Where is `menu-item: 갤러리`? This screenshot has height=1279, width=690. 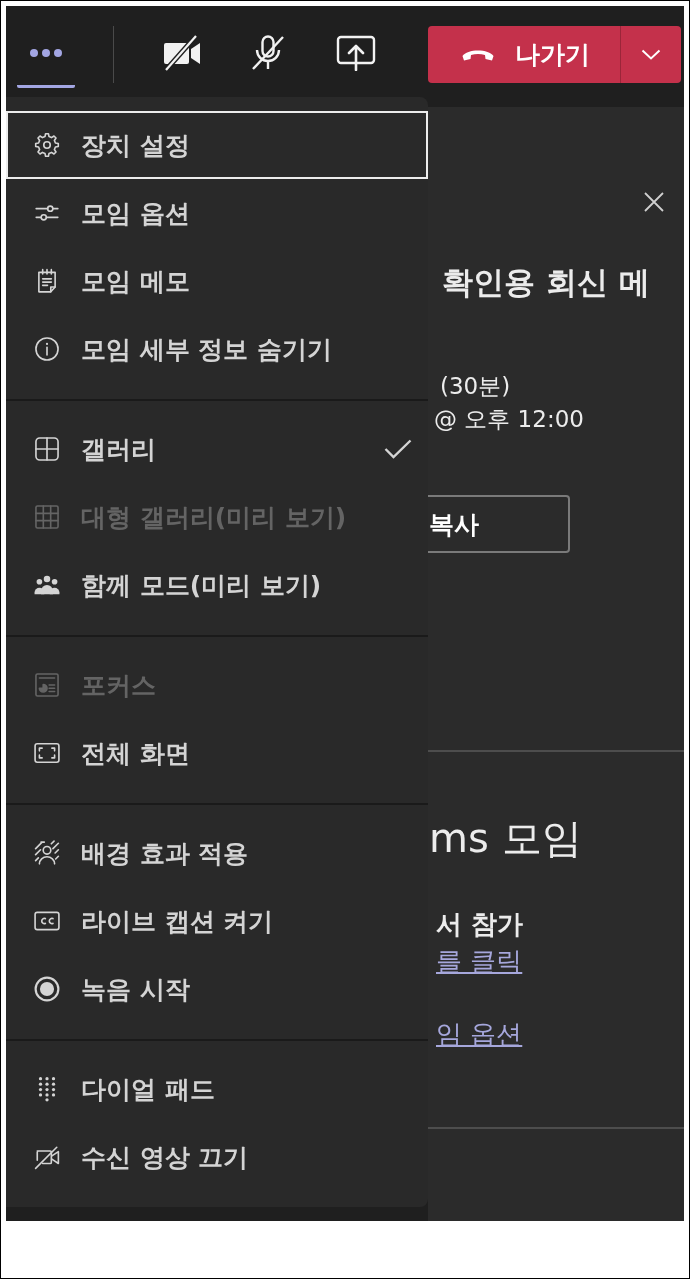 menu-item: 갤러리 is located at coordinates (217, 449).